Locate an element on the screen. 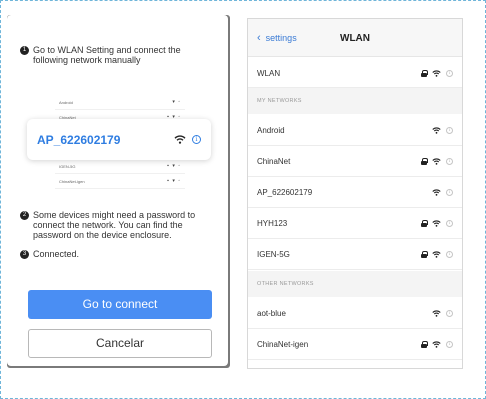 Image resolution: width=486 pixels, height=399 pixels. mini-network-list-bottom: IGEN-5G ▪ ▾ ◦ ChinaNet-igen ▪ ▾ ◦ is located at coordinates (120, 174).